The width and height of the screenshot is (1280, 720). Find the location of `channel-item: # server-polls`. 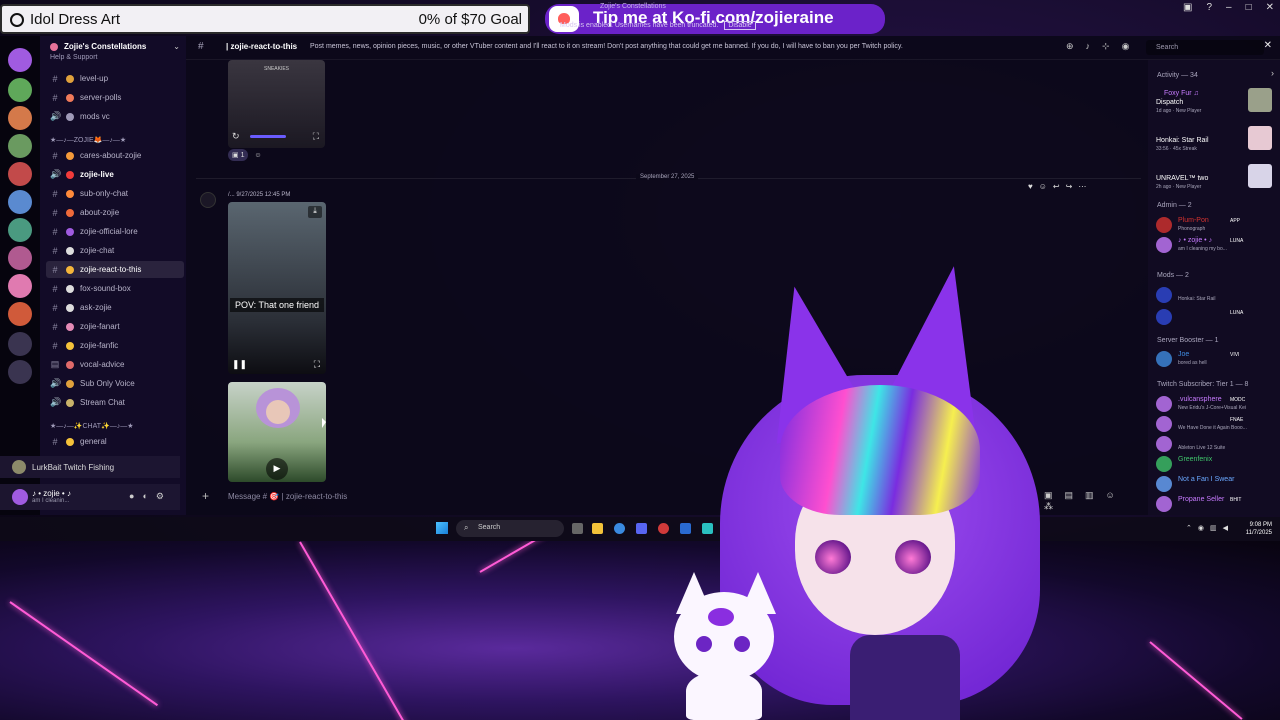

channel-item: # server-polls is located at coordinates (115, 97).